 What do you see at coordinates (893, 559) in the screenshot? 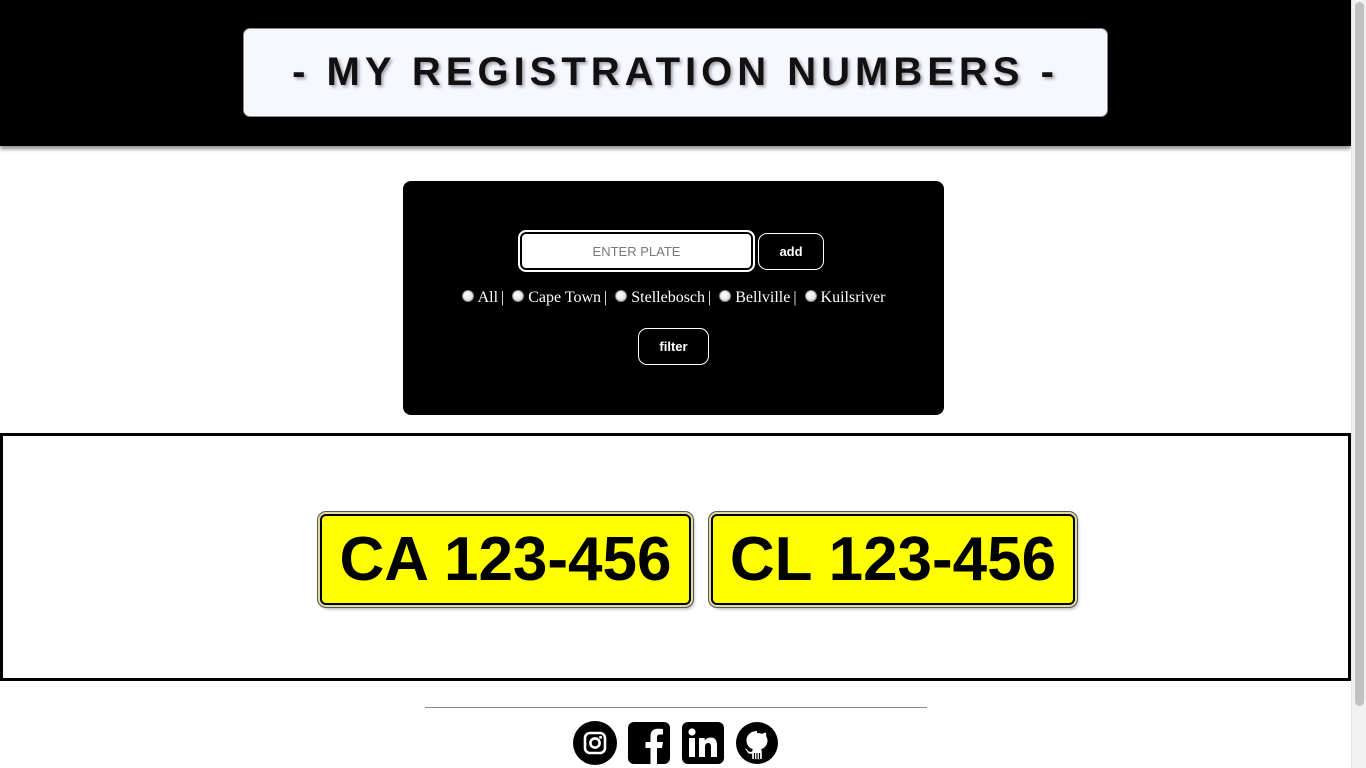
I see `registration-plate: CL 123-456` at bounding box center [893, 559].